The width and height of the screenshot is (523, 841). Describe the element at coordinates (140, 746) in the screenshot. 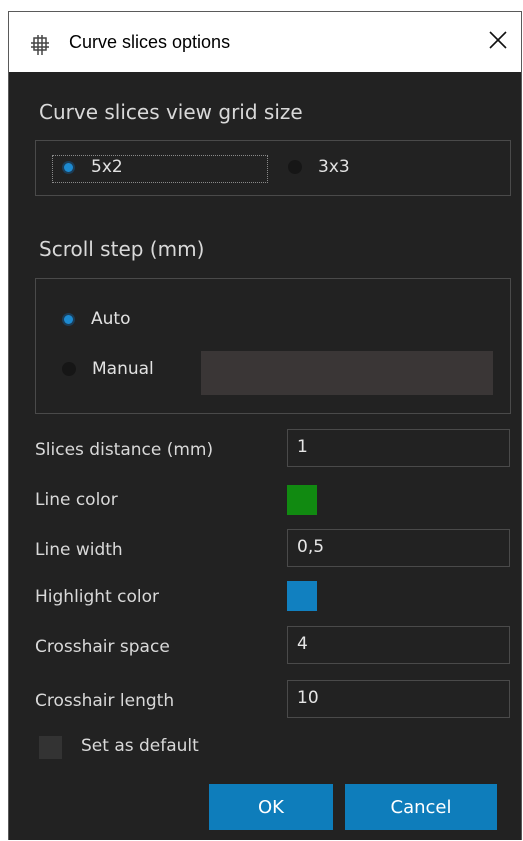

I see `set-default-label: Set as default` at that location.